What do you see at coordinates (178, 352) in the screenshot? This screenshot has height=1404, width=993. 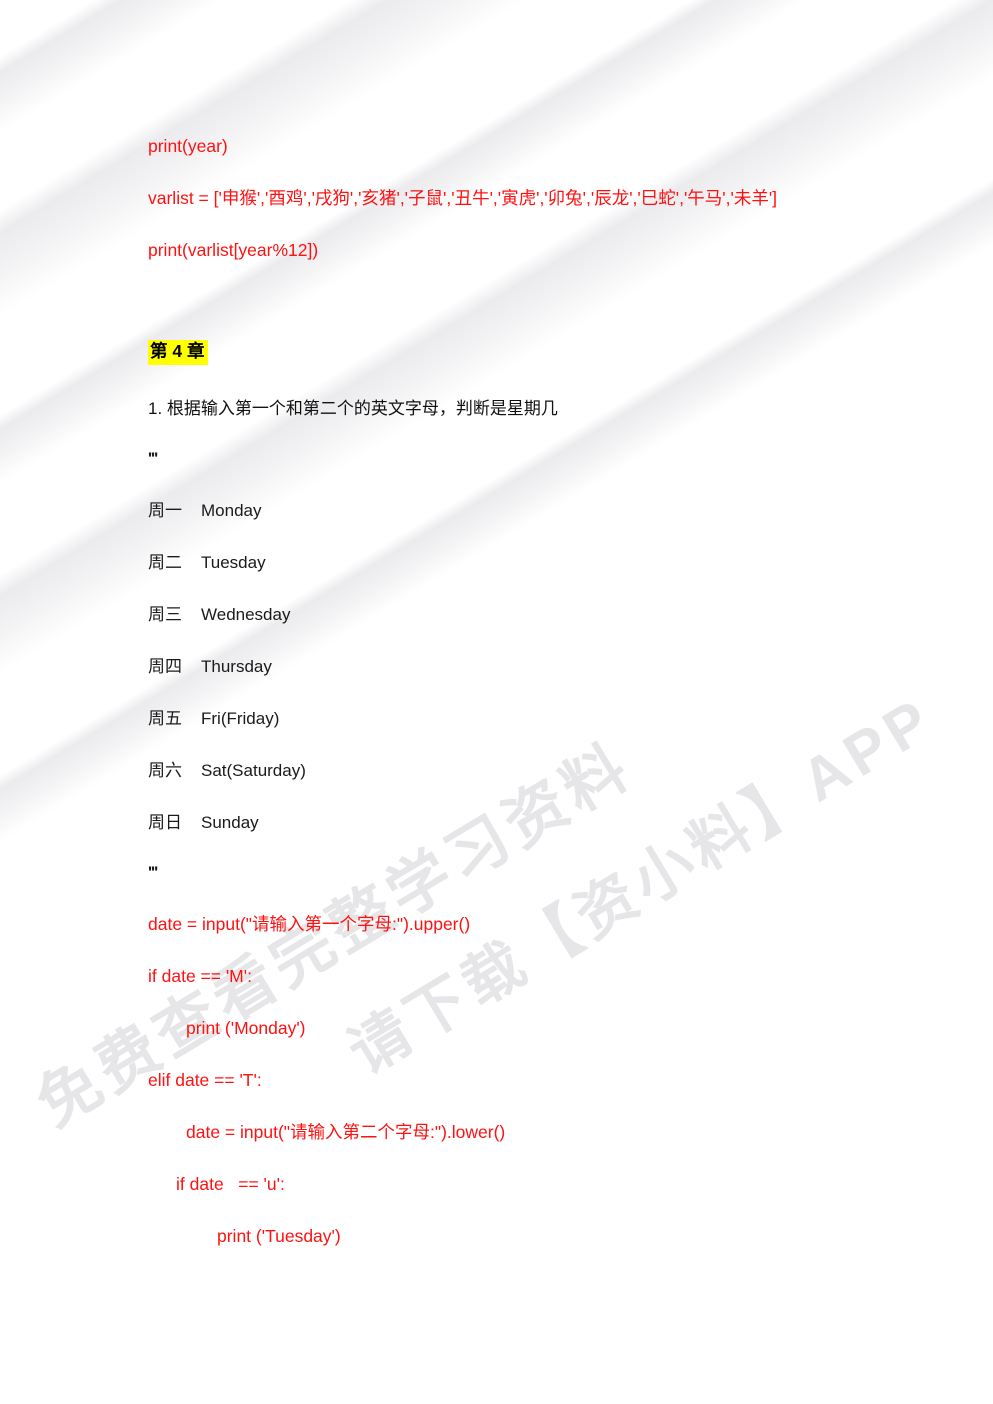 I see `chapter-heading: 第 4 章` at bounding box center [178, 352].